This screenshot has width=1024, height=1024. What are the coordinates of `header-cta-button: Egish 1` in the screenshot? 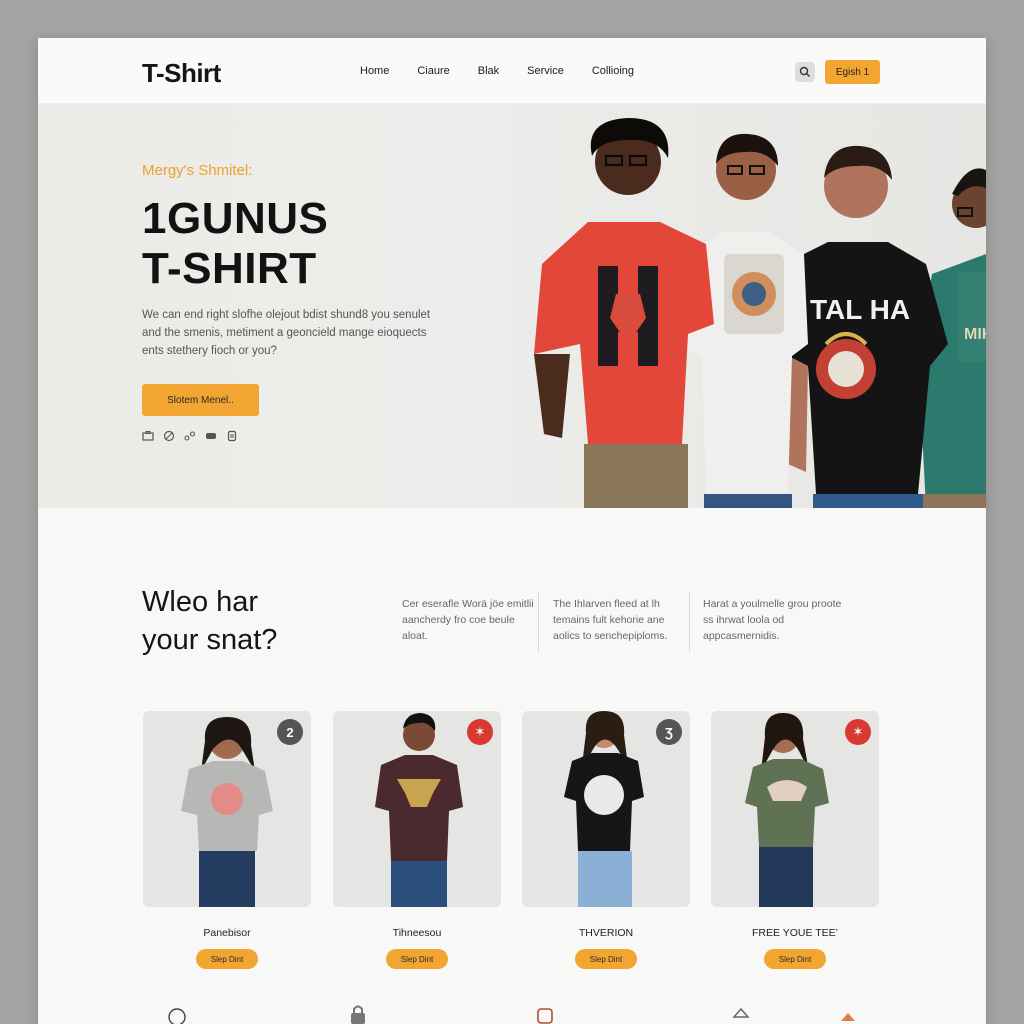 It's located at (852, 72).